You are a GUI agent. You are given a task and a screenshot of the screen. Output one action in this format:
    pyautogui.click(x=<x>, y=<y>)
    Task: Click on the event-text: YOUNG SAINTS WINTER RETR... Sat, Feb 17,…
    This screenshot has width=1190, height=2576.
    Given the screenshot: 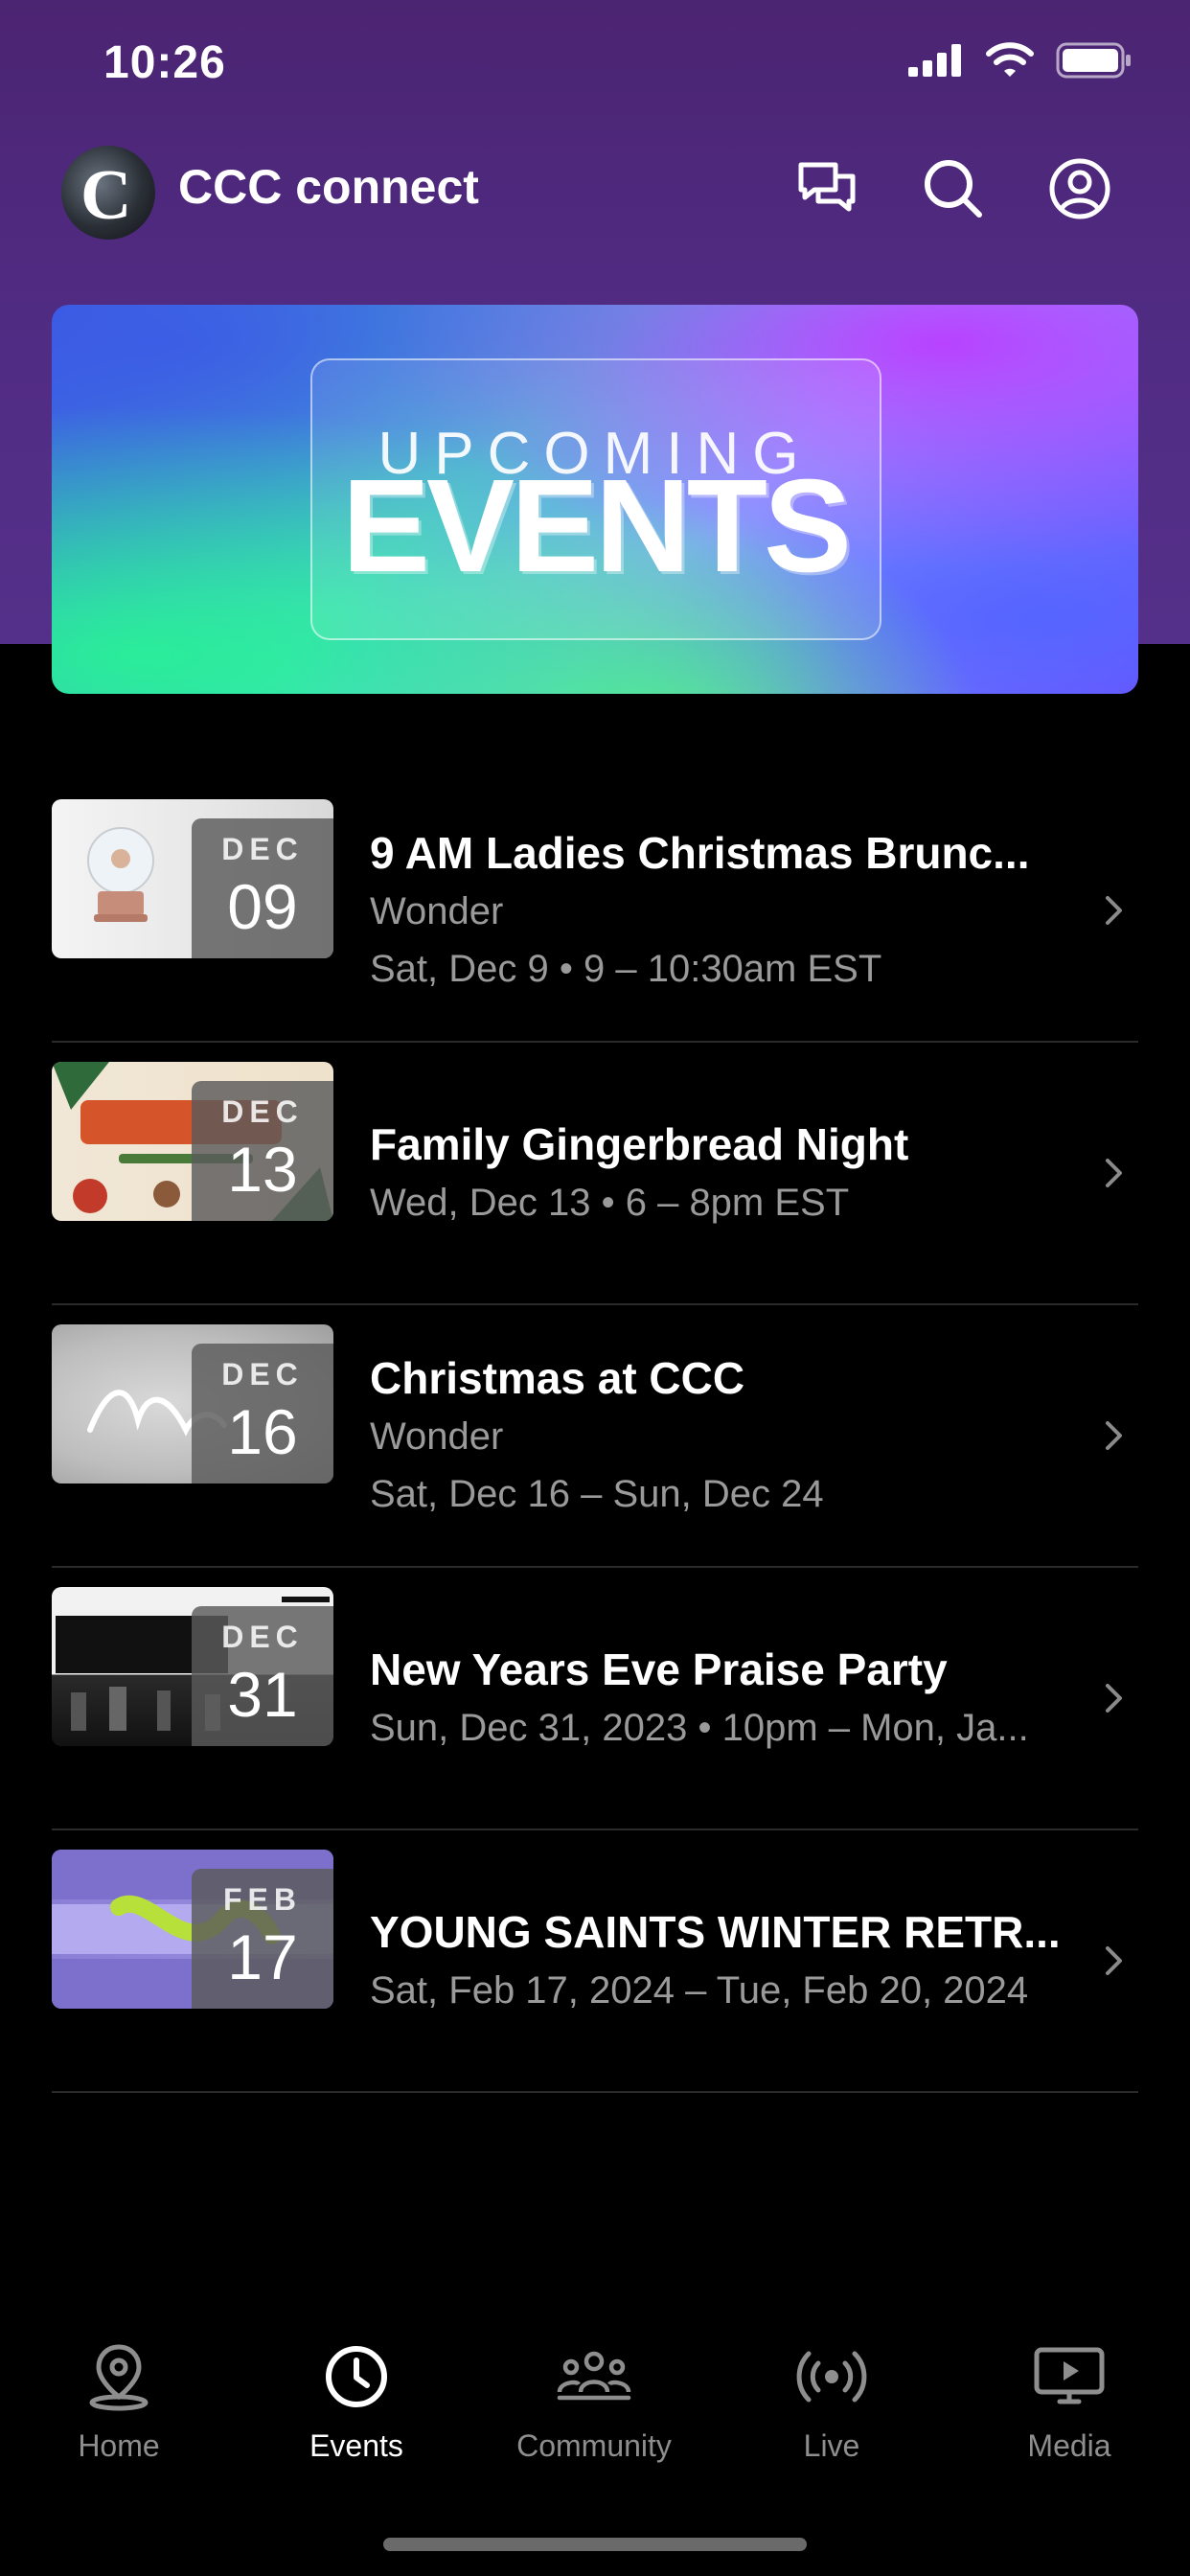 What is the action you would take?
    pyautogui.click(x=725, y=1960)
    